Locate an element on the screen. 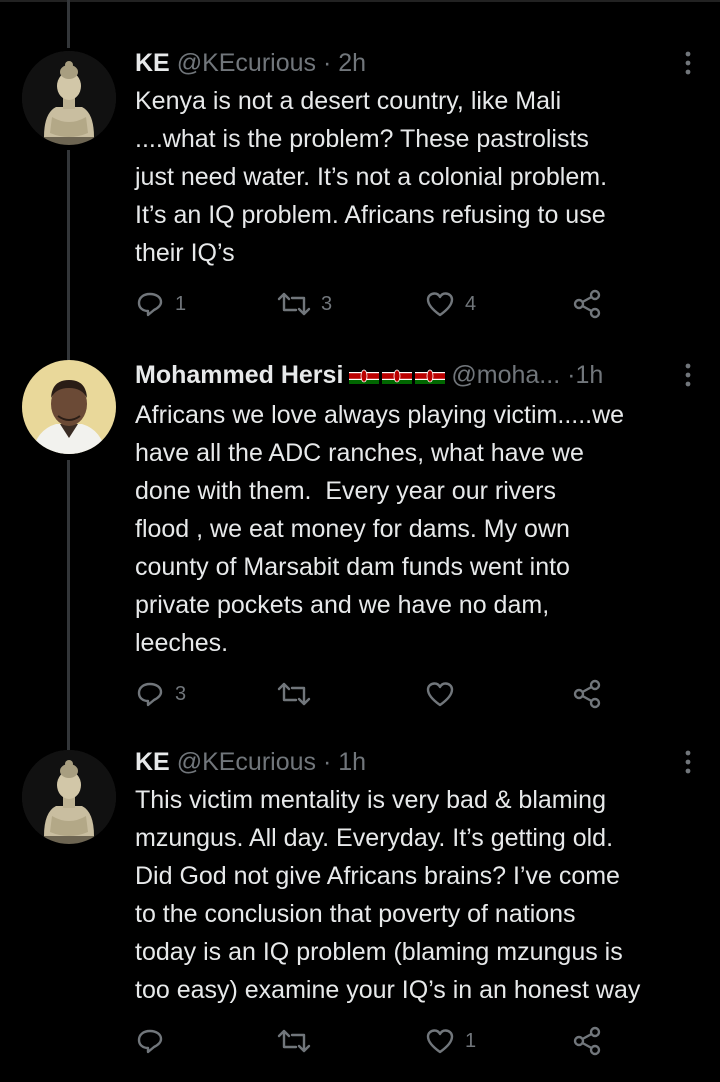  tweet-header: KE @KEcurious · 1h is located at coordinates (397, 762).